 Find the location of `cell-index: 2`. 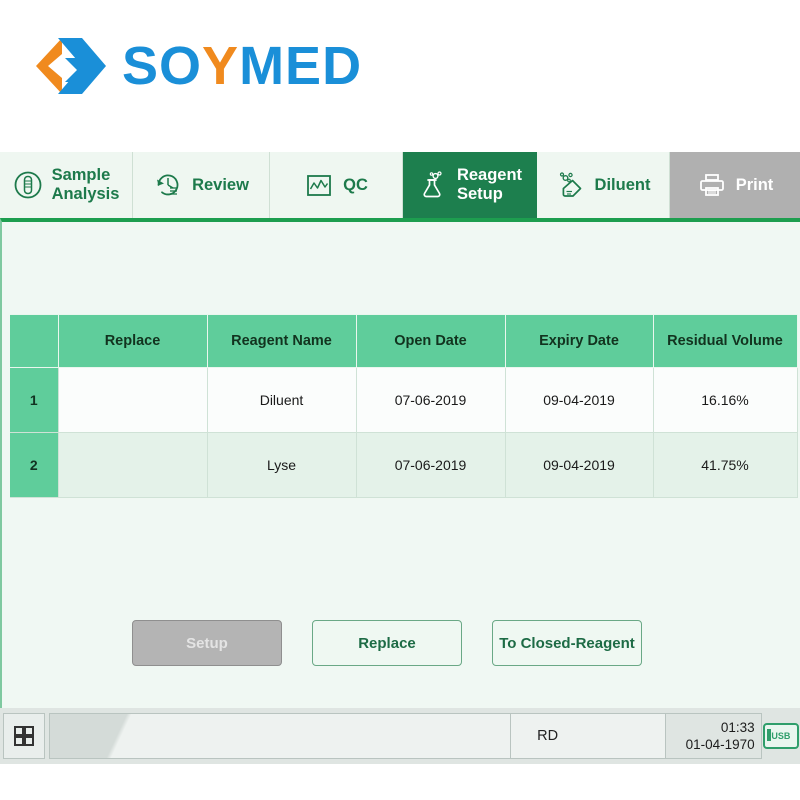

cell-index: 2 is located at coordinates (34, 465).